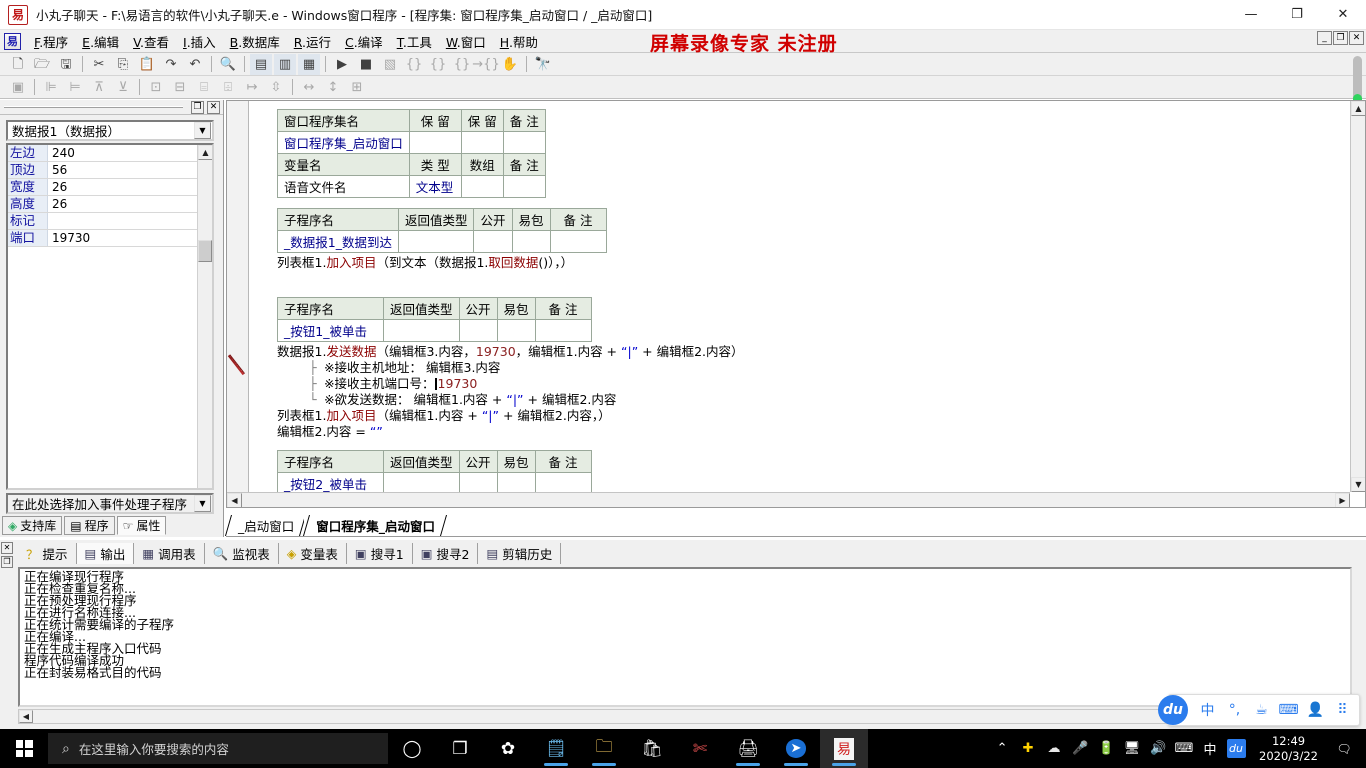 Image resolution: width=1366 pixels, height=768 pixels. I want to click on output-tab-7: ▤ 剪辑历史, so click(520, 553).